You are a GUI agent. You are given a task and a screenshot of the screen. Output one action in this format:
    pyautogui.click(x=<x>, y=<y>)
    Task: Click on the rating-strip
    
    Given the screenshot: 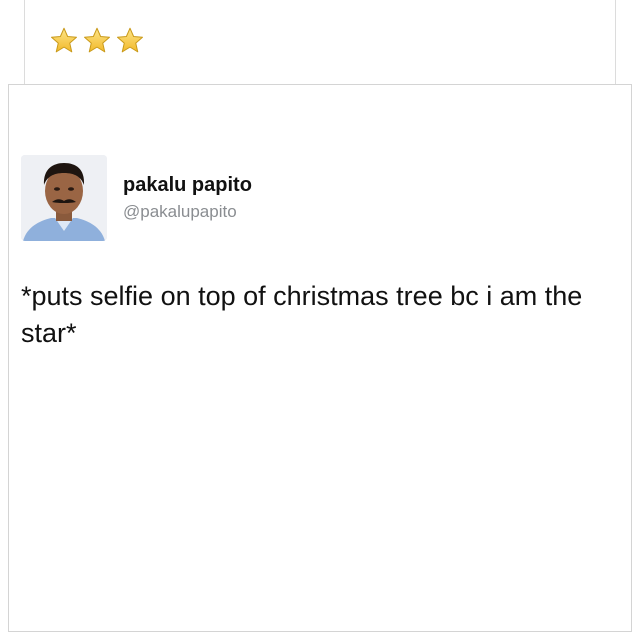 What is the action you would take?
    pyautogui.click(x=320, y=42)
    